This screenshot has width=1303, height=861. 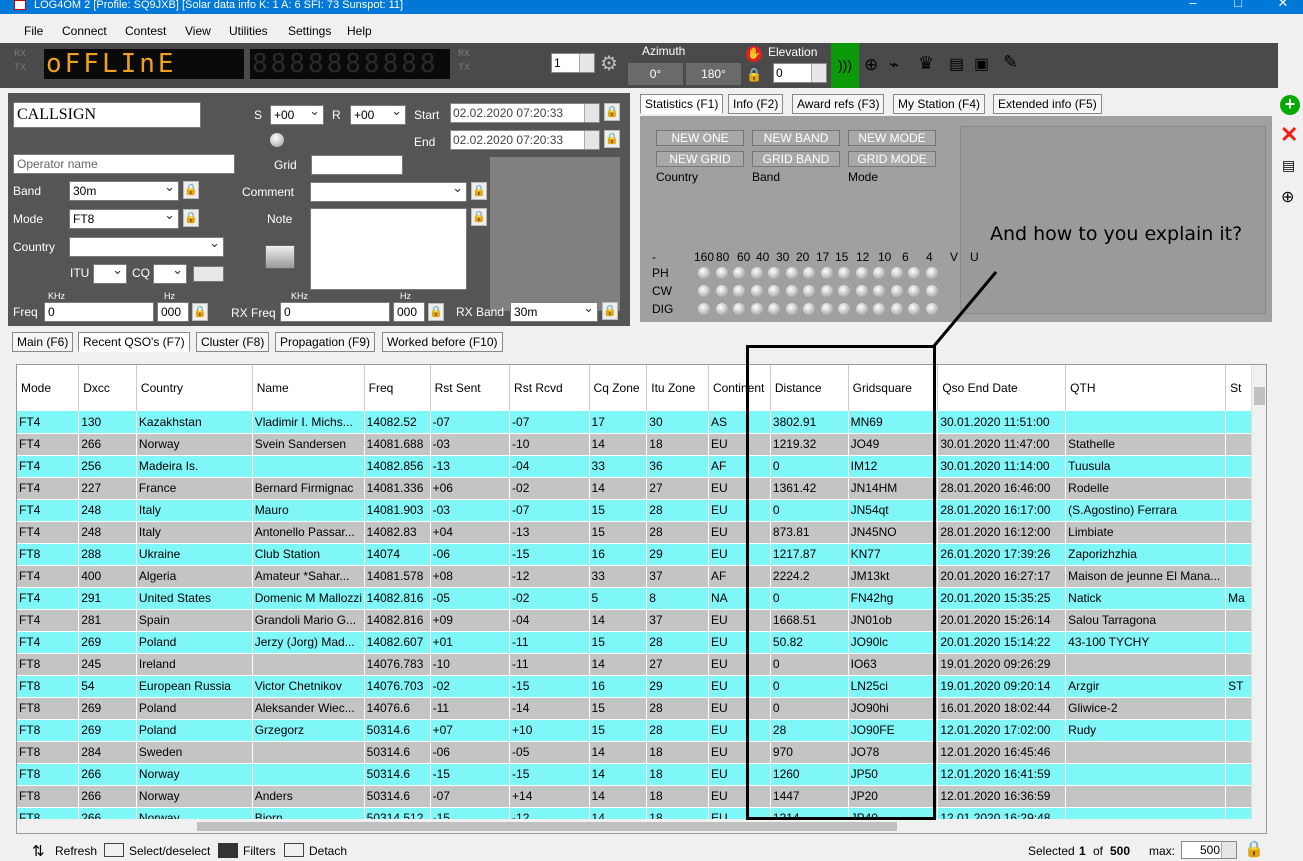 What do you see at coordinates (107, 115) in the screenshot?
I see `callsign-input: CALLSIGN` at bounding box center [107, 115].